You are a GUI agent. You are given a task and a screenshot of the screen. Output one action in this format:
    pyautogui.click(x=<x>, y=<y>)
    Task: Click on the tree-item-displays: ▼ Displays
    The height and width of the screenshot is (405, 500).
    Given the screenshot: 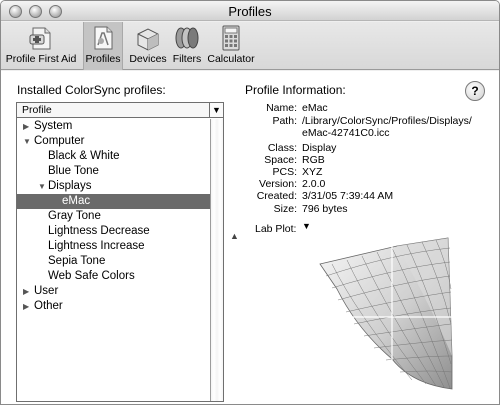 What is the action you would take?
    pyautogui.click(x=113, y=186)
    